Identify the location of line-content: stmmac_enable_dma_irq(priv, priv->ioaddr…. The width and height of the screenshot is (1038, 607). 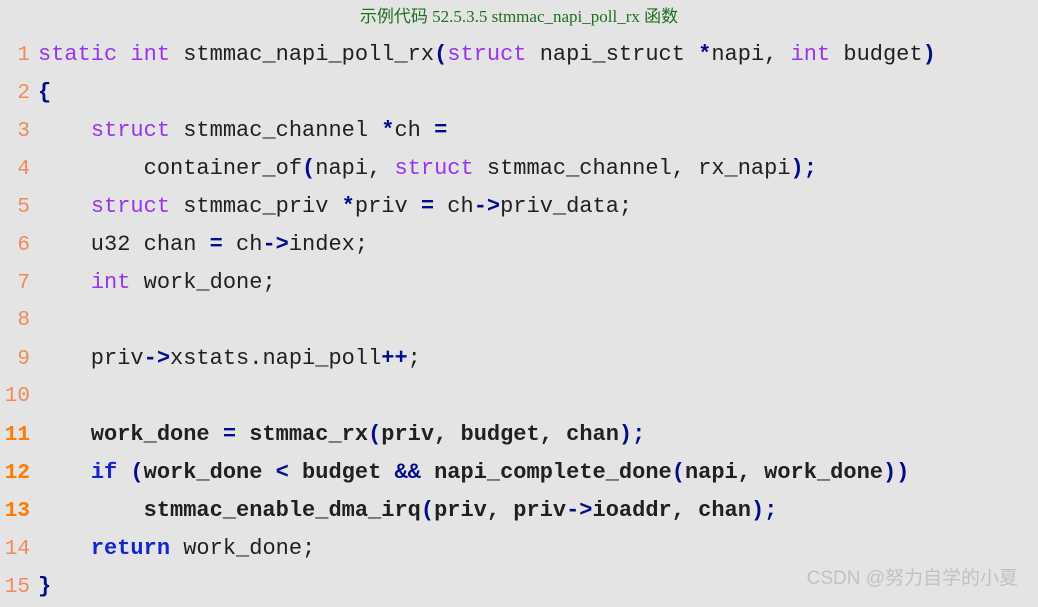
(538, 511).